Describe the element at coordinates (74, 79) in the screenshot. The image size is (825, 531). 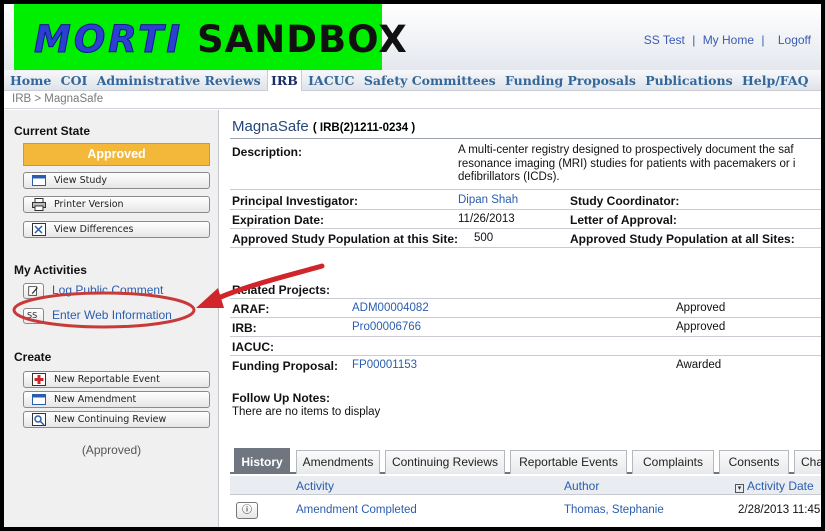
I see `nav-coi: COI` at that location.